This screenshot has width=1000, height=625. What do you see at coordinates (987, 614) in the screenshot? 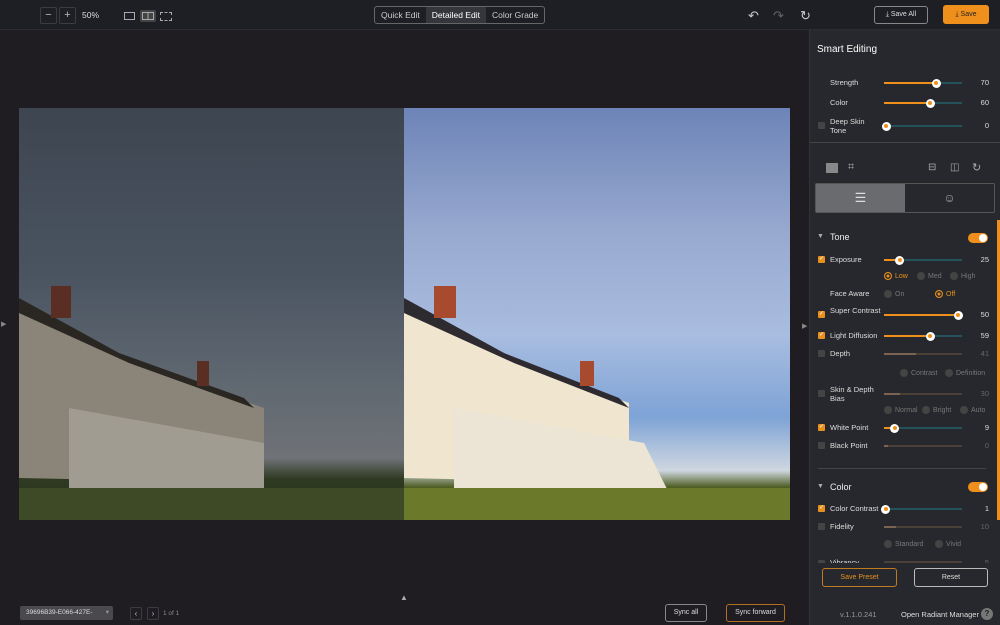
I see `help-icon: ?` at bounding box center [987, 614].